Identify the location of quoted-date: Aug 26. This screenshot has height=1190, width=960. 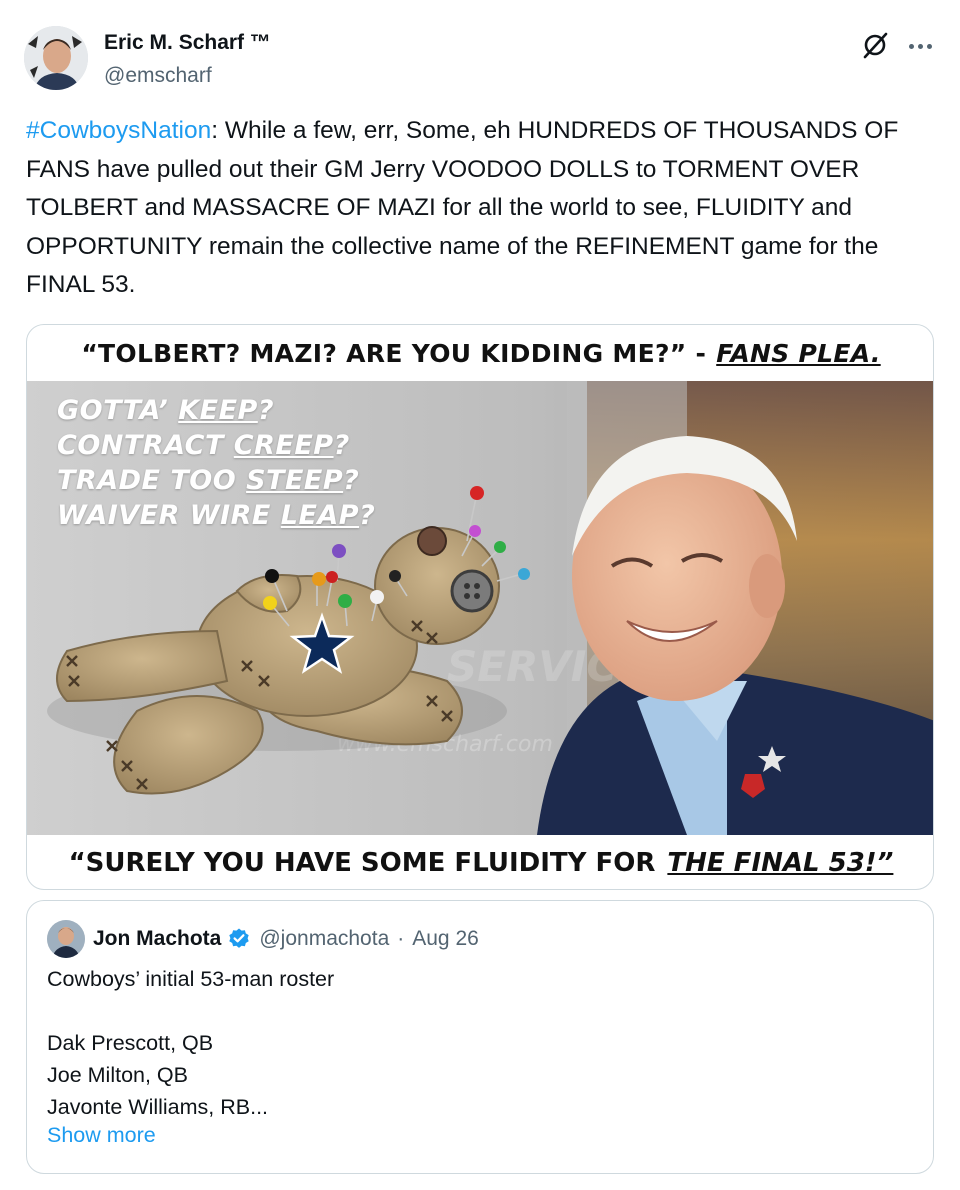
(445, 939).